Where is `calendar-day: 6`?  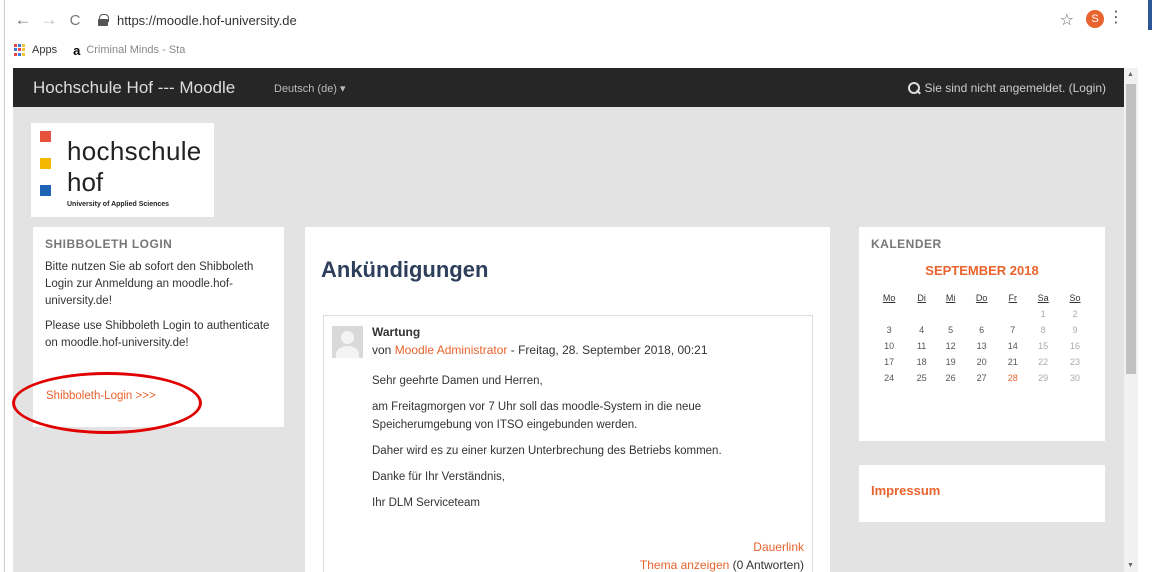 calendar-day: 6 is located at coordinates (981, 330).